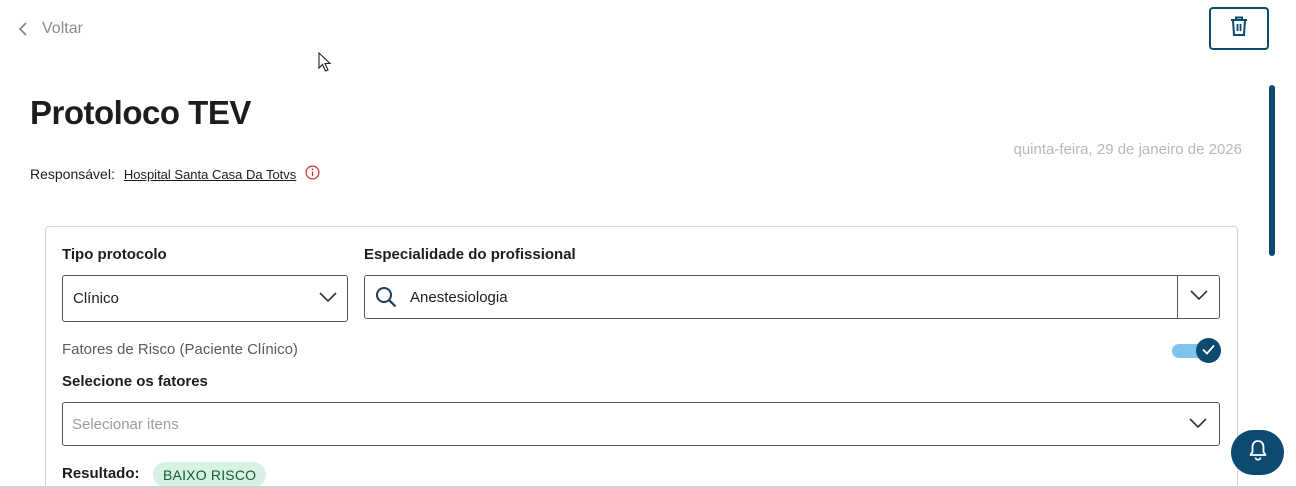  I want to click on check-icon, so click(1208, 351).